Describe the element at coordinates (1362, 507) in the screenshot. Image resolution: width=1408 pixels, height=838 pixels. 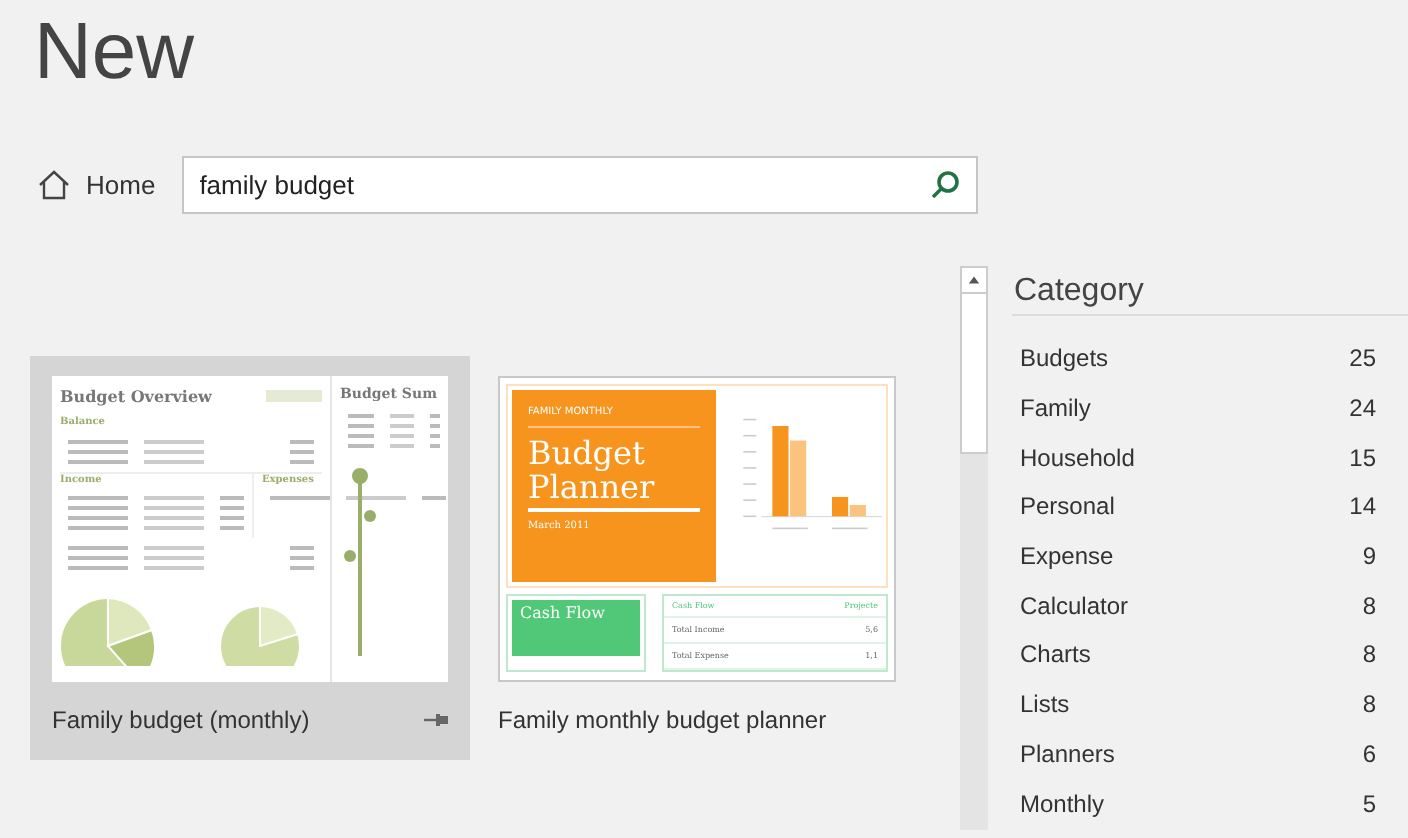
I see `category-count: 14` at that location.